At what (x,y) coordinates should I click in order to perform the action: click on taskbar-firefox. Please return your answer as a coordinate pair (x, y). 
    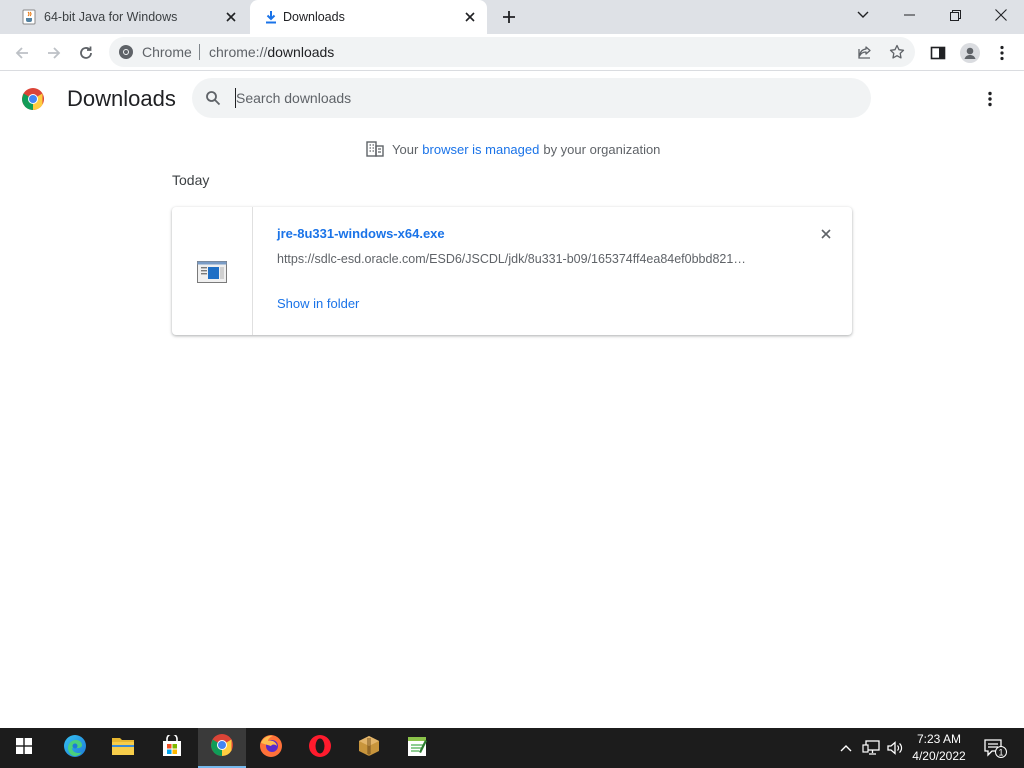
    Looking at the image, I should click on (271, 748).